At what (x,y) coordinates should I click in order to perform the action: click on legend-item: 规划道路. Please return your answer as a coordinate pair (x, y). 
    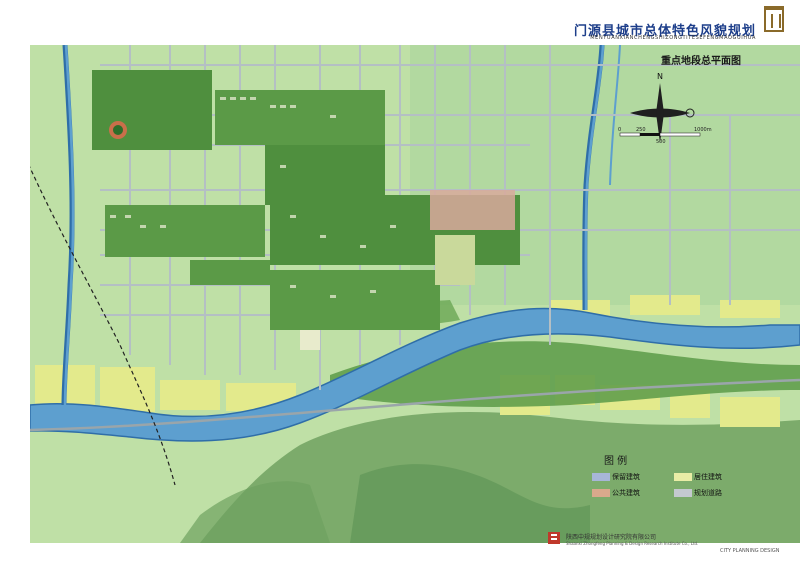
    Looking at the image, I should click on (698, 493).